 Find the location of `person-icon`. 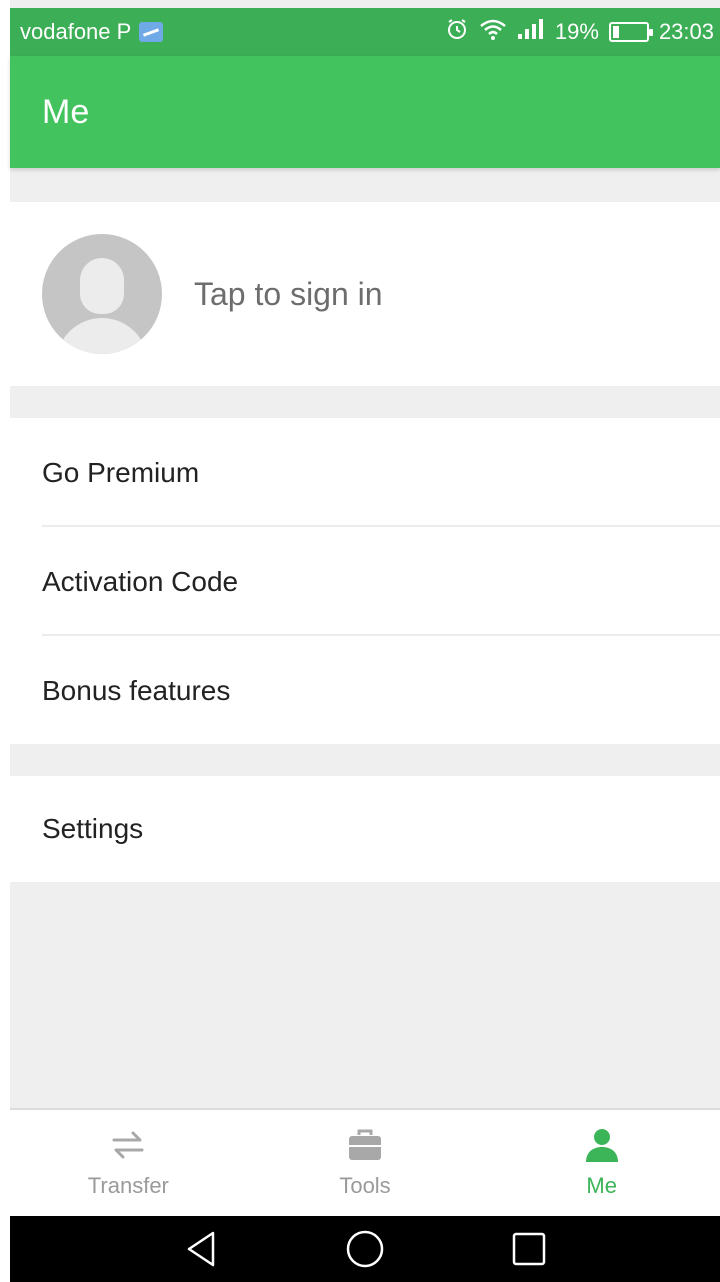

person-icon is located at coordinates (602, 1145).